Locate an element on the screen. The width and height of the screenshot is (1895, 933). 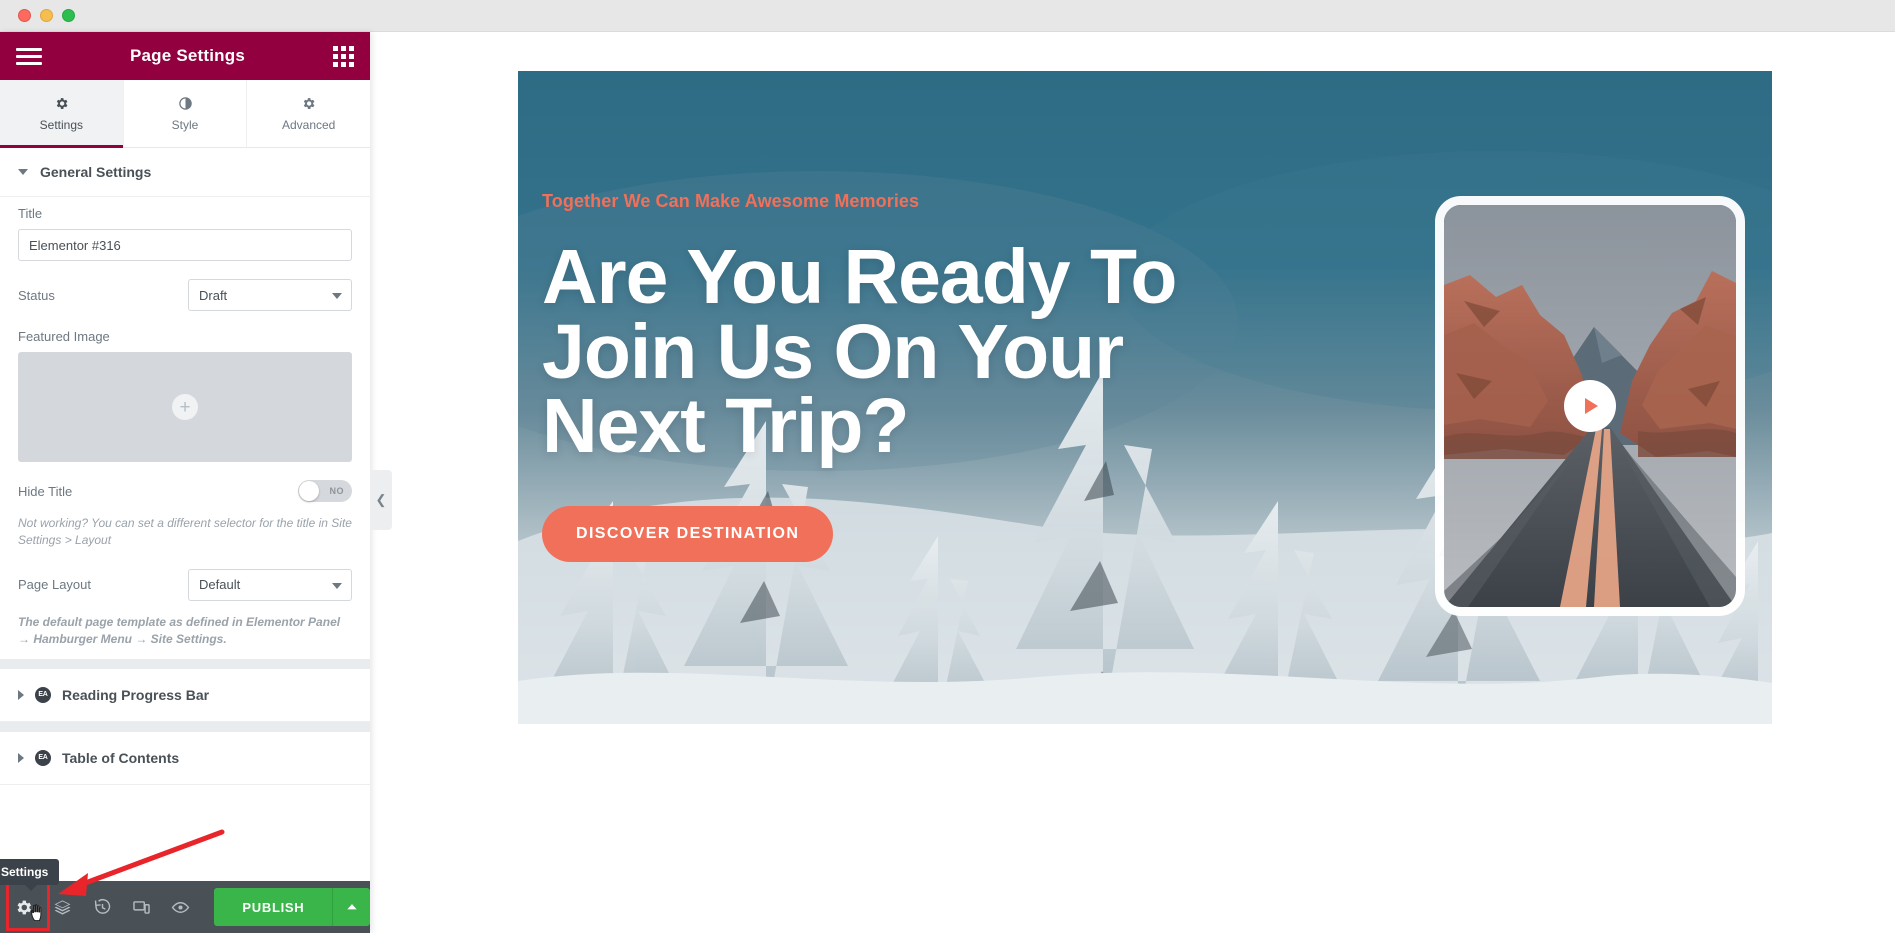
panel-footer-toolbar: Settings PUBLISH is located at coordinates (185, 896).